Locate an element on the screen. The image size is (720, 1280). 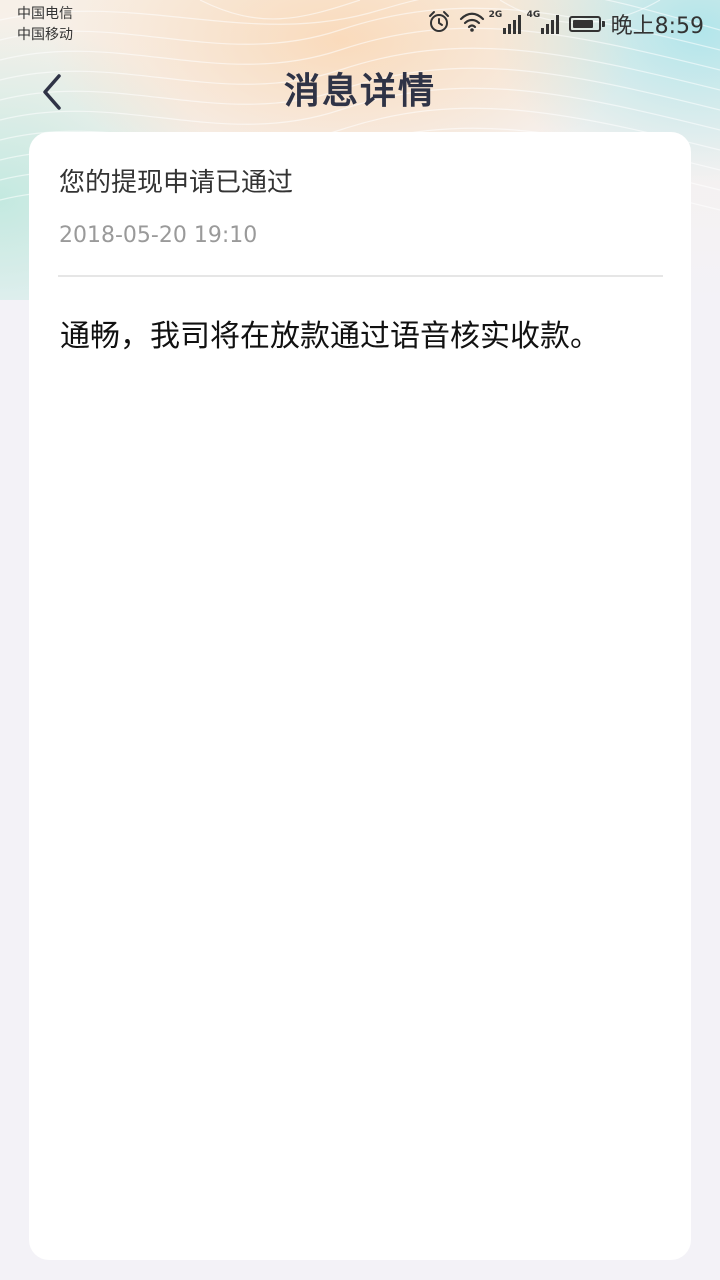
alarm-icon is located at coordinates (439, 24).